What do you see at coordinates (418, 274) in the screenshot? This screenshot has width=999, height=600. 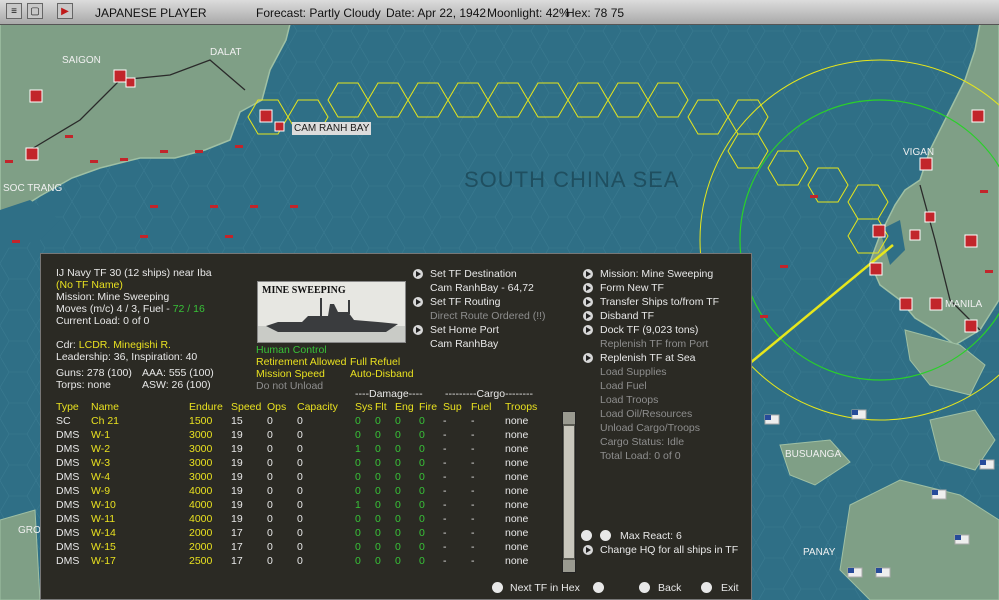 I see `set-destination-button-icon` at bounding box center [418, 274].